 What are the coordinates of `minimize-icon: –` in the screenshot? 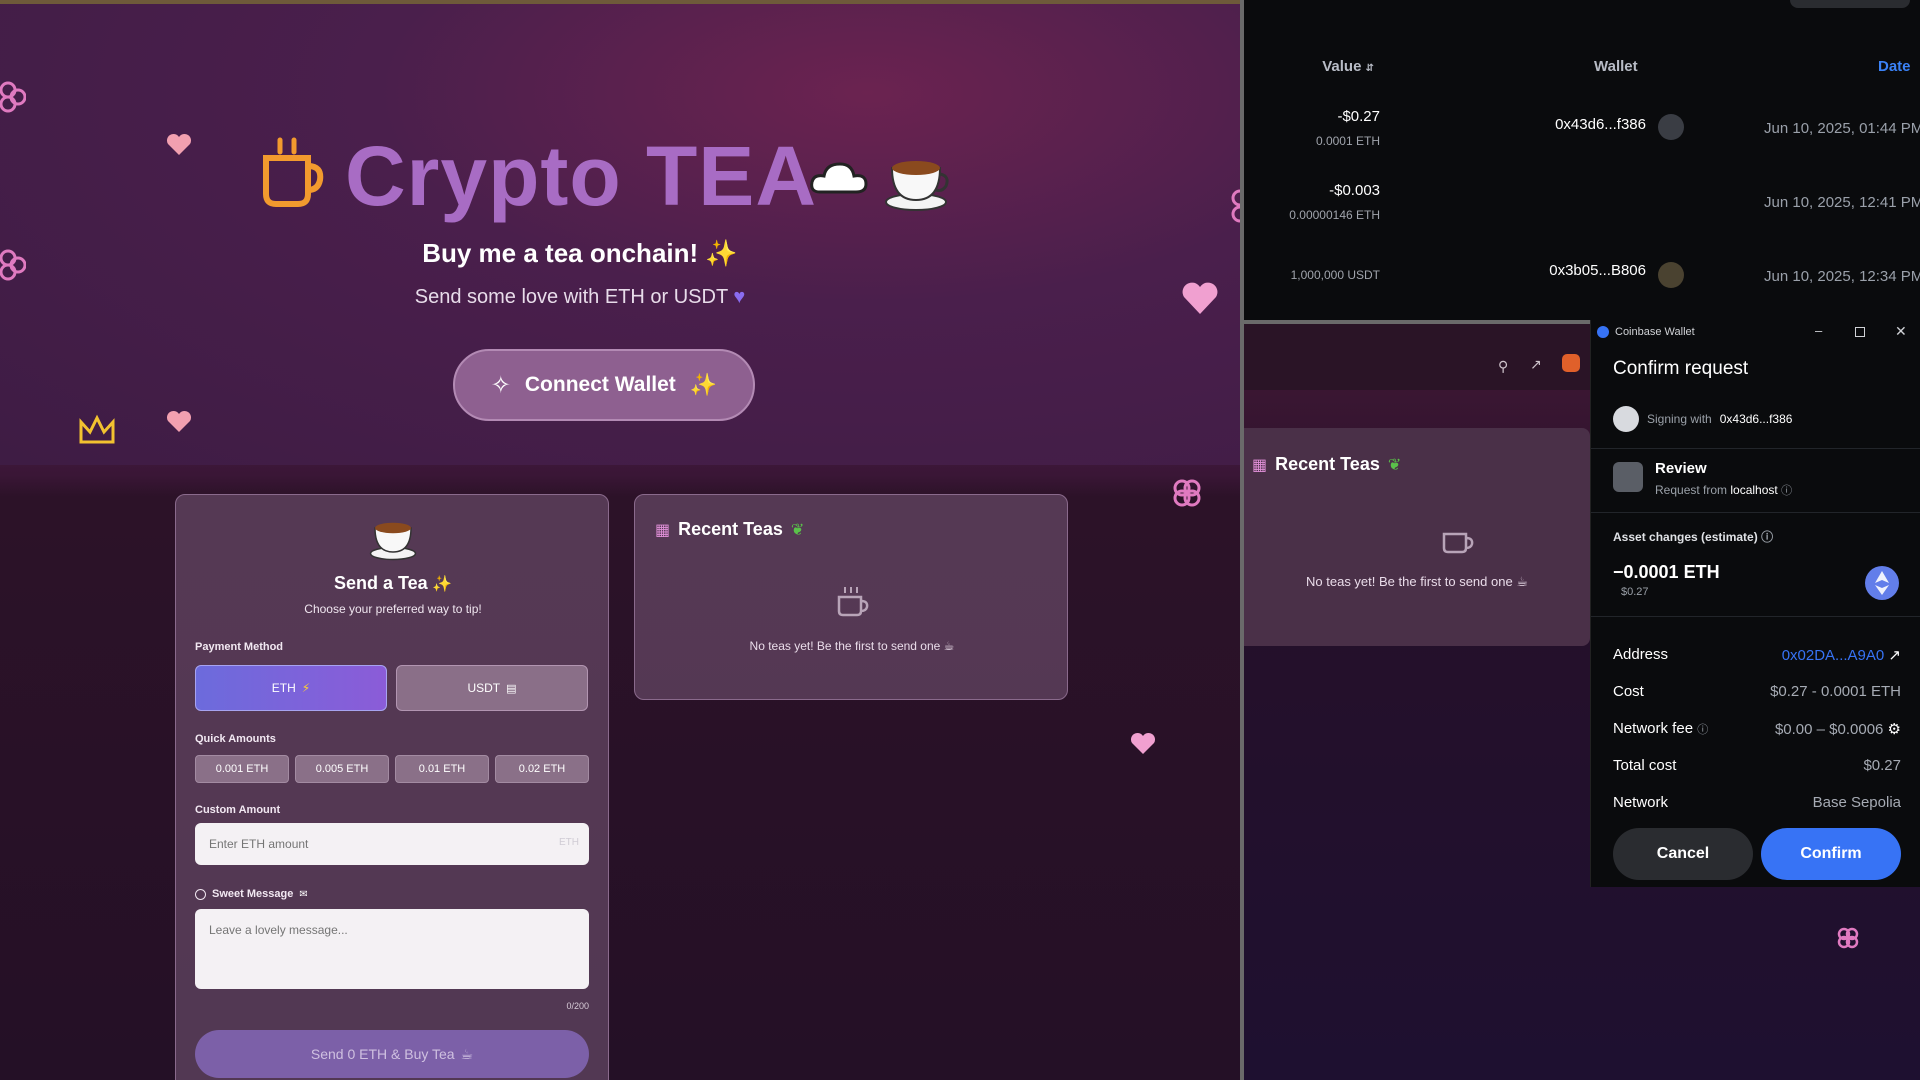 It's located at (1818, 330).